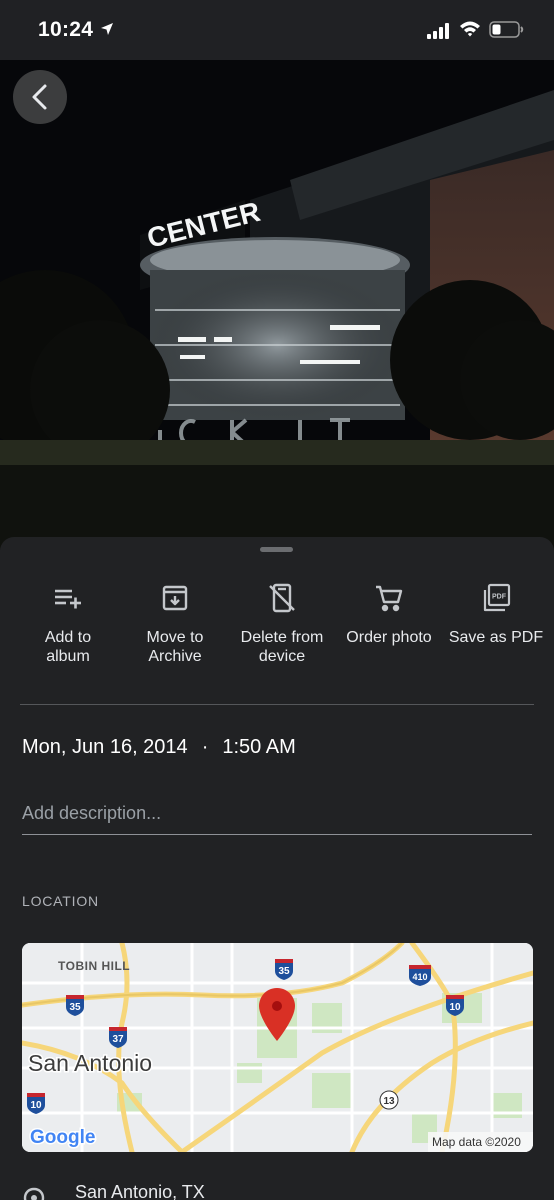  Describe the element at coordinates (439, 33) in the screenshot. I see `cellular-signal-icon` at that location.